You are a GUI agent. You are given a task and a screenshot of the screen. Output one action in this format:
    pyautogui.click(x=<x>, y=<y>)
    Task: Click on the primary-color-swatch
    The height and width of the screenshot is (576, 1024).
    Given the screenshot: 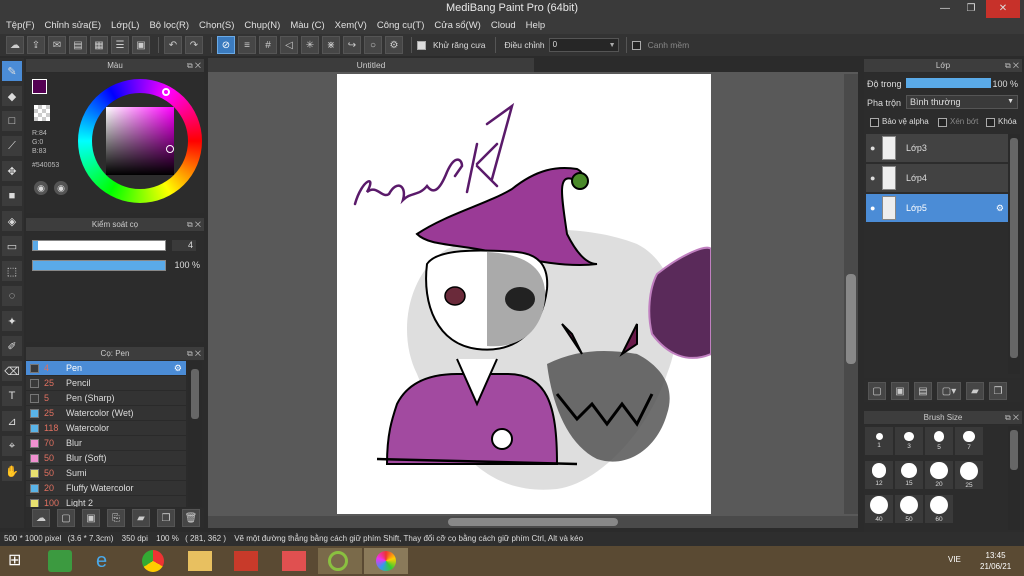 What is the action you would take?
    pyautogui.click(x=39, y=86)
    